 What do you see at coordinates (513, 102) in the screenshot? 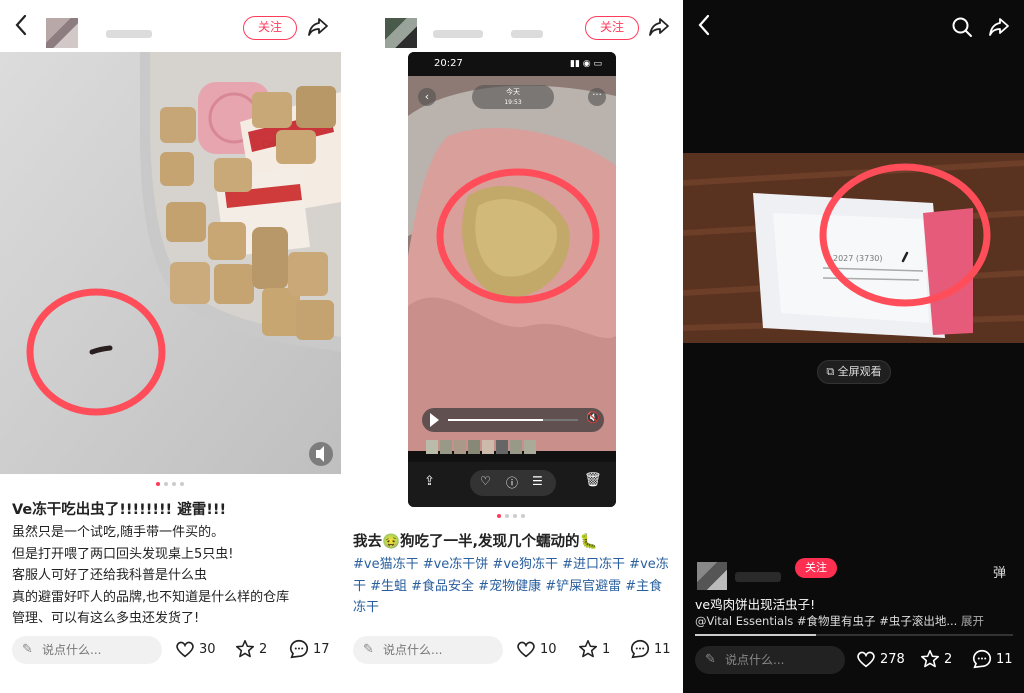
I see `video-time: 19:53` at bounding box center [513, 102].